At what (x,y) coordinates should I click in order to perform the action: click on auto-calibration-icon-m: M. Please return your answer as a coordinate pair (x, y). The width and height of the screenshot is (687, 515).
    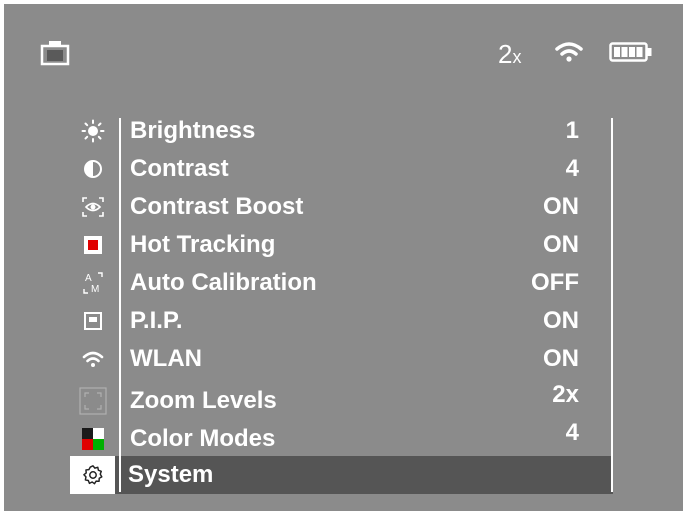
    Looking at the image, I should click on (95, 289).